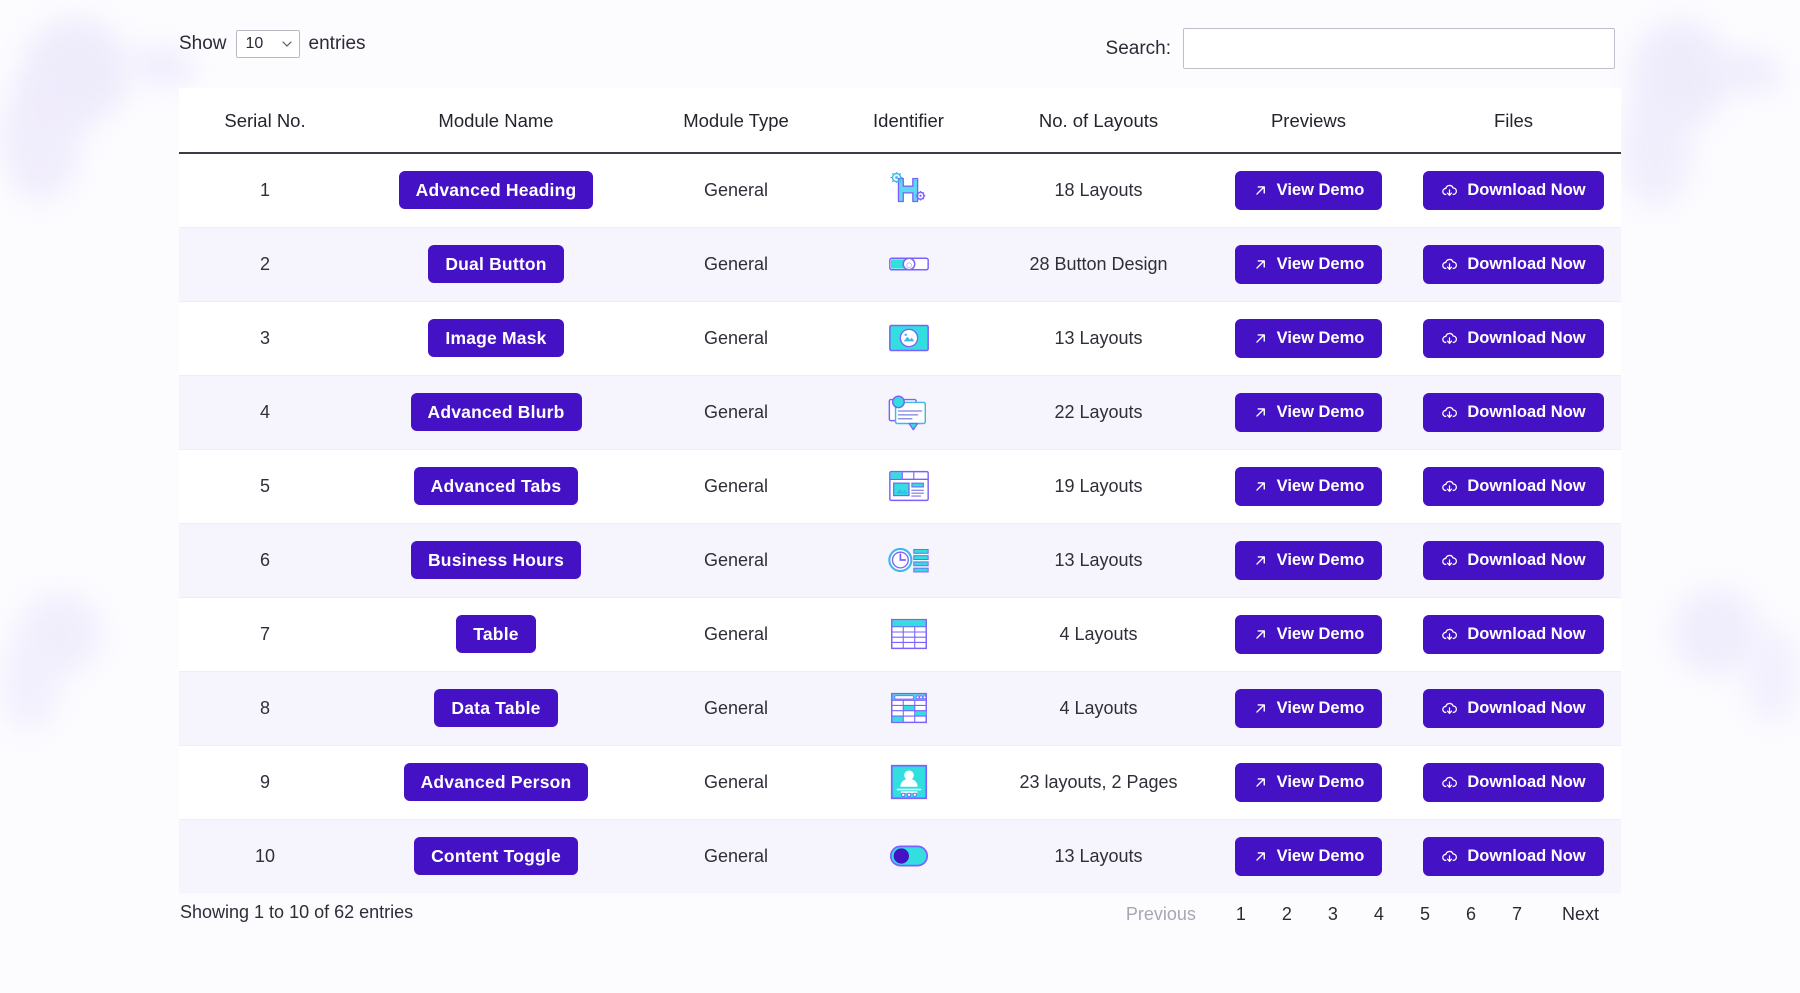 The height and width of the screenshot is (993, 1800). I want to click on pagination-next: Next, so click(1578, 914).